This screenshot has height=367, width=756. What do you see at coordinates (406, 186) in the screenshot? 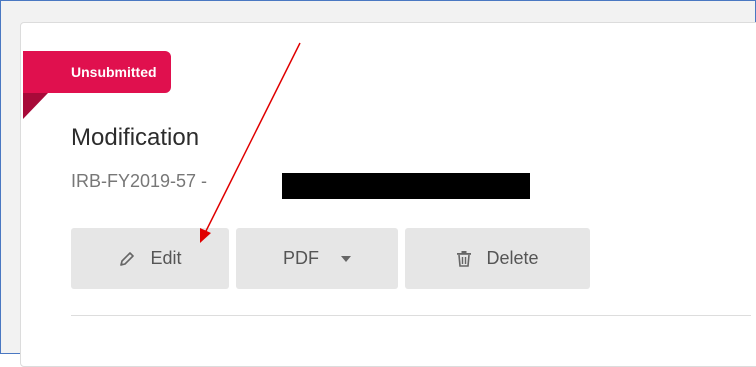
I see `redacted-text-block` at bounding box center [406, 186].